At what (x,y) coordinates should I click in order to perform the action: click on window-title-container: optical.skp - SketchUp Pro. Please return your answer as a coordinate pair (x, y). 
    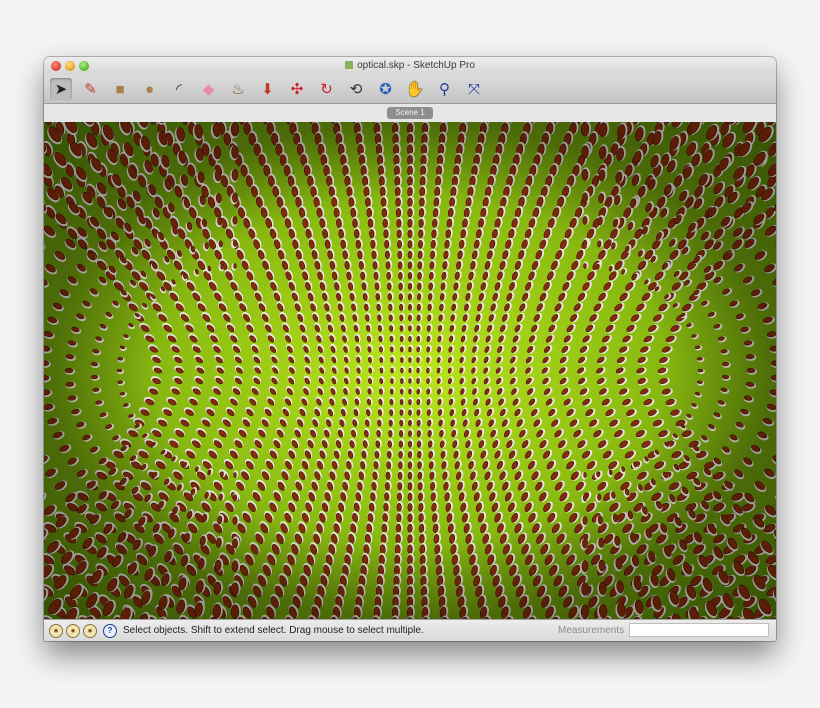
    Looking at the image, I should click on (410, 65).